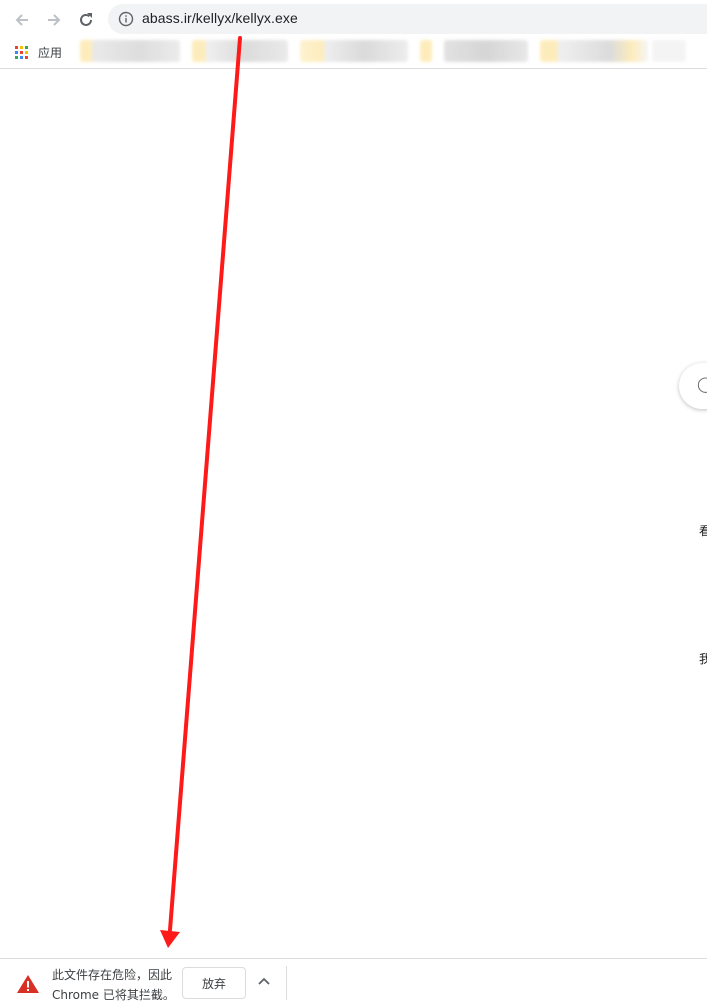 The image size is (707, 1005). Describe the element at coordinates (214, 983) in the screenshot. I see `discard-button: 放弃` at that location.